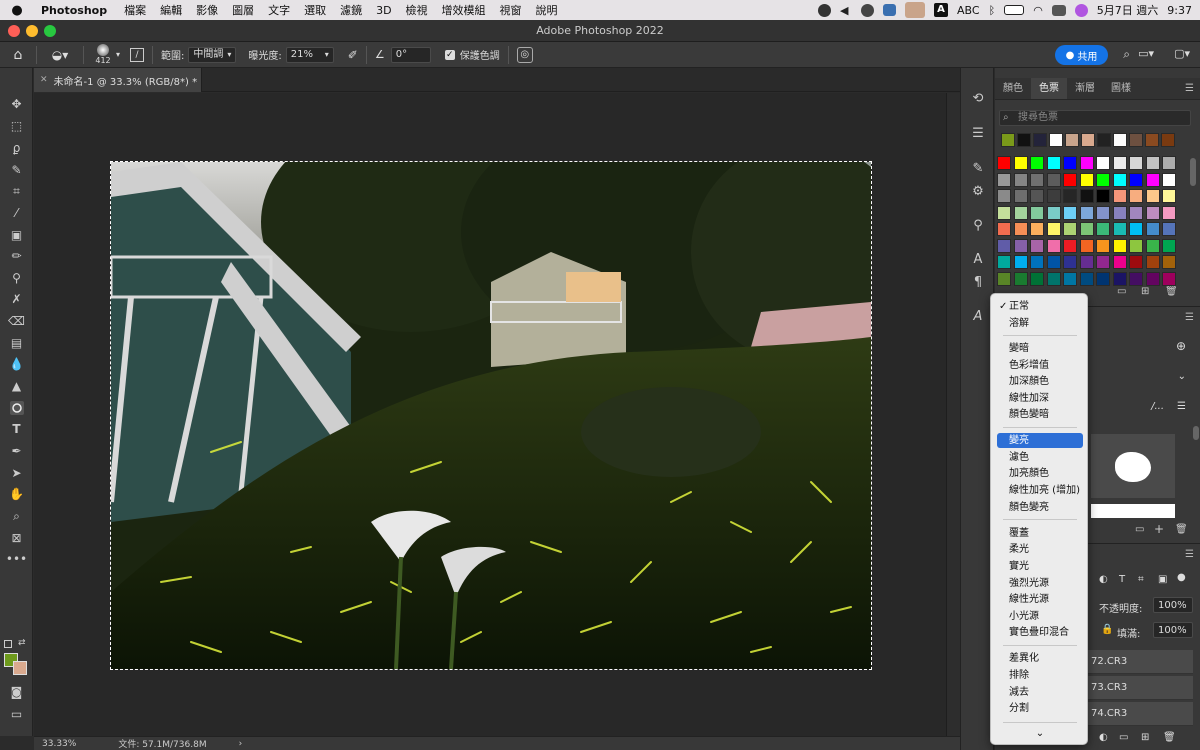 This screenshot has width=1200, height=750. I want to click on delete-icon: 🗑, so click(1181, 529).